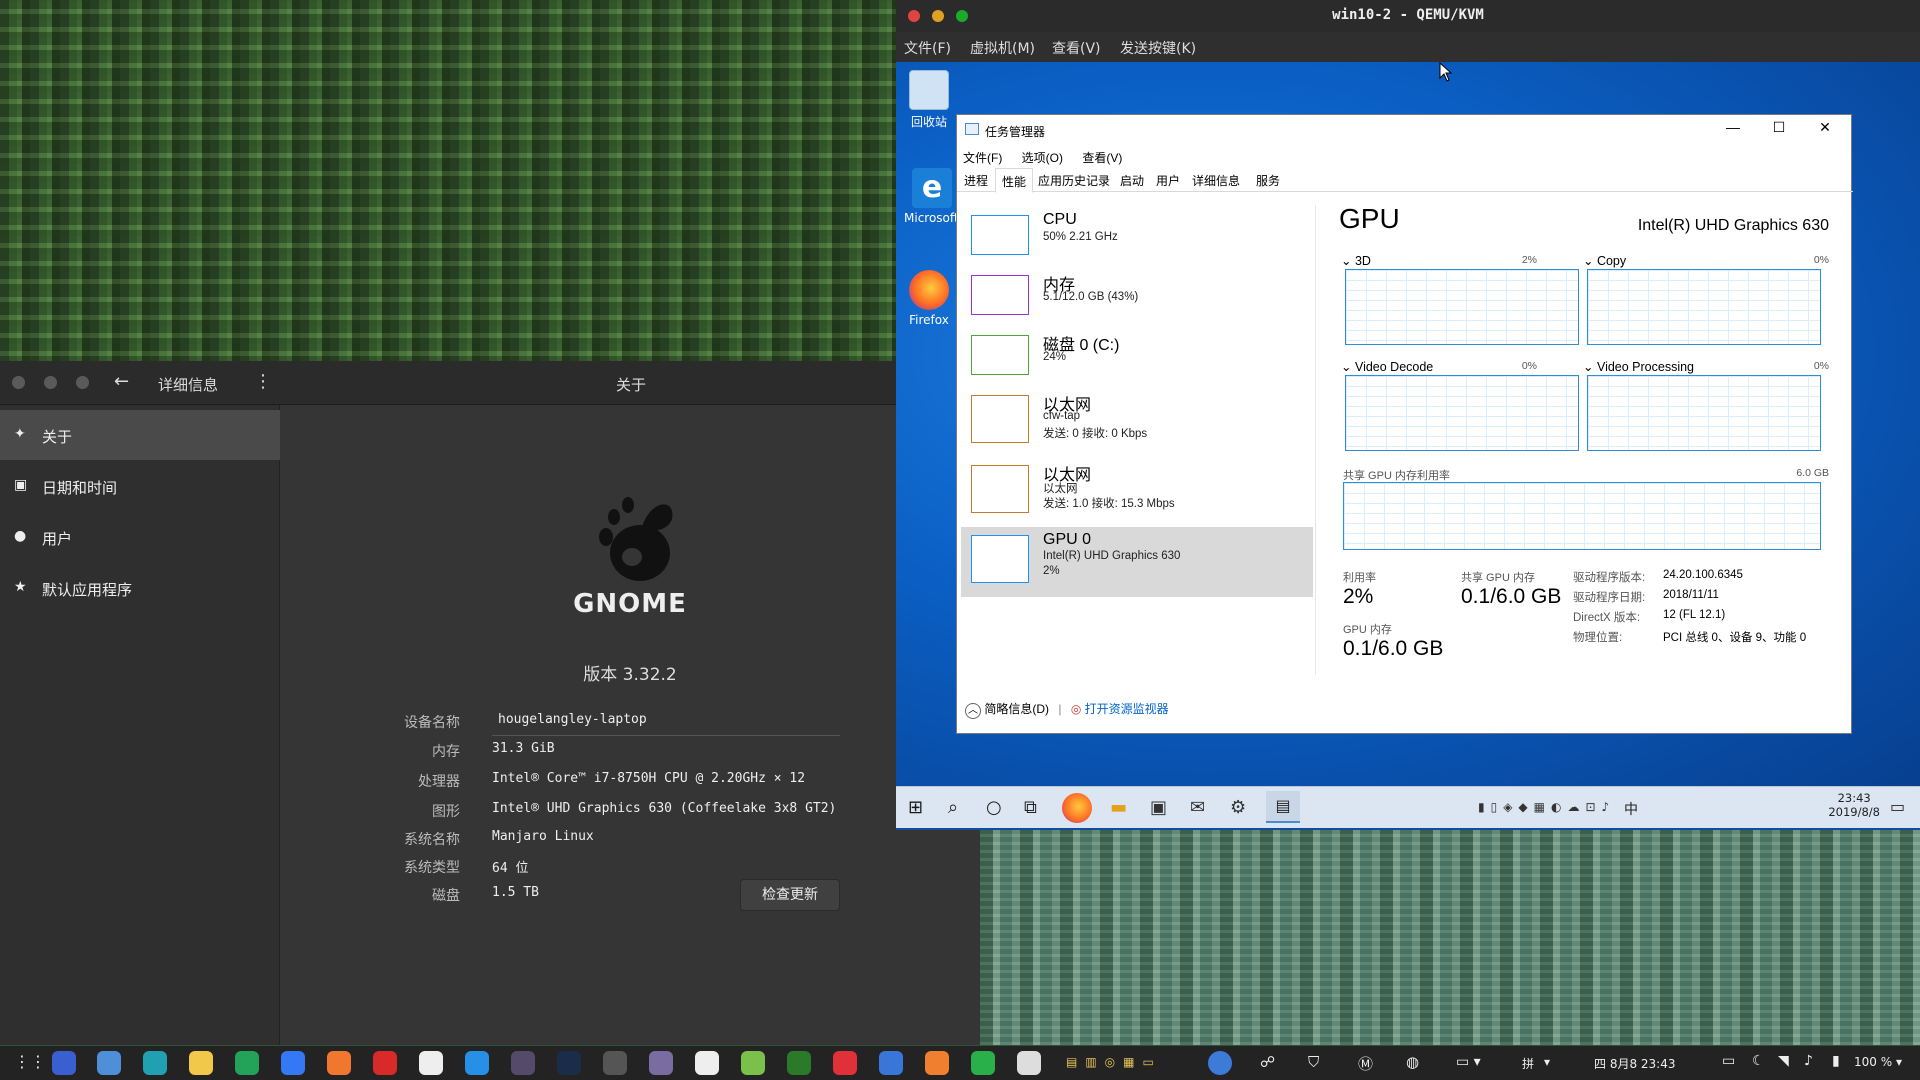 The width and height of the screenshot is (1920, 1080). I want to click on sidebar-item-about: ✦ 关于, so click(140, 435).